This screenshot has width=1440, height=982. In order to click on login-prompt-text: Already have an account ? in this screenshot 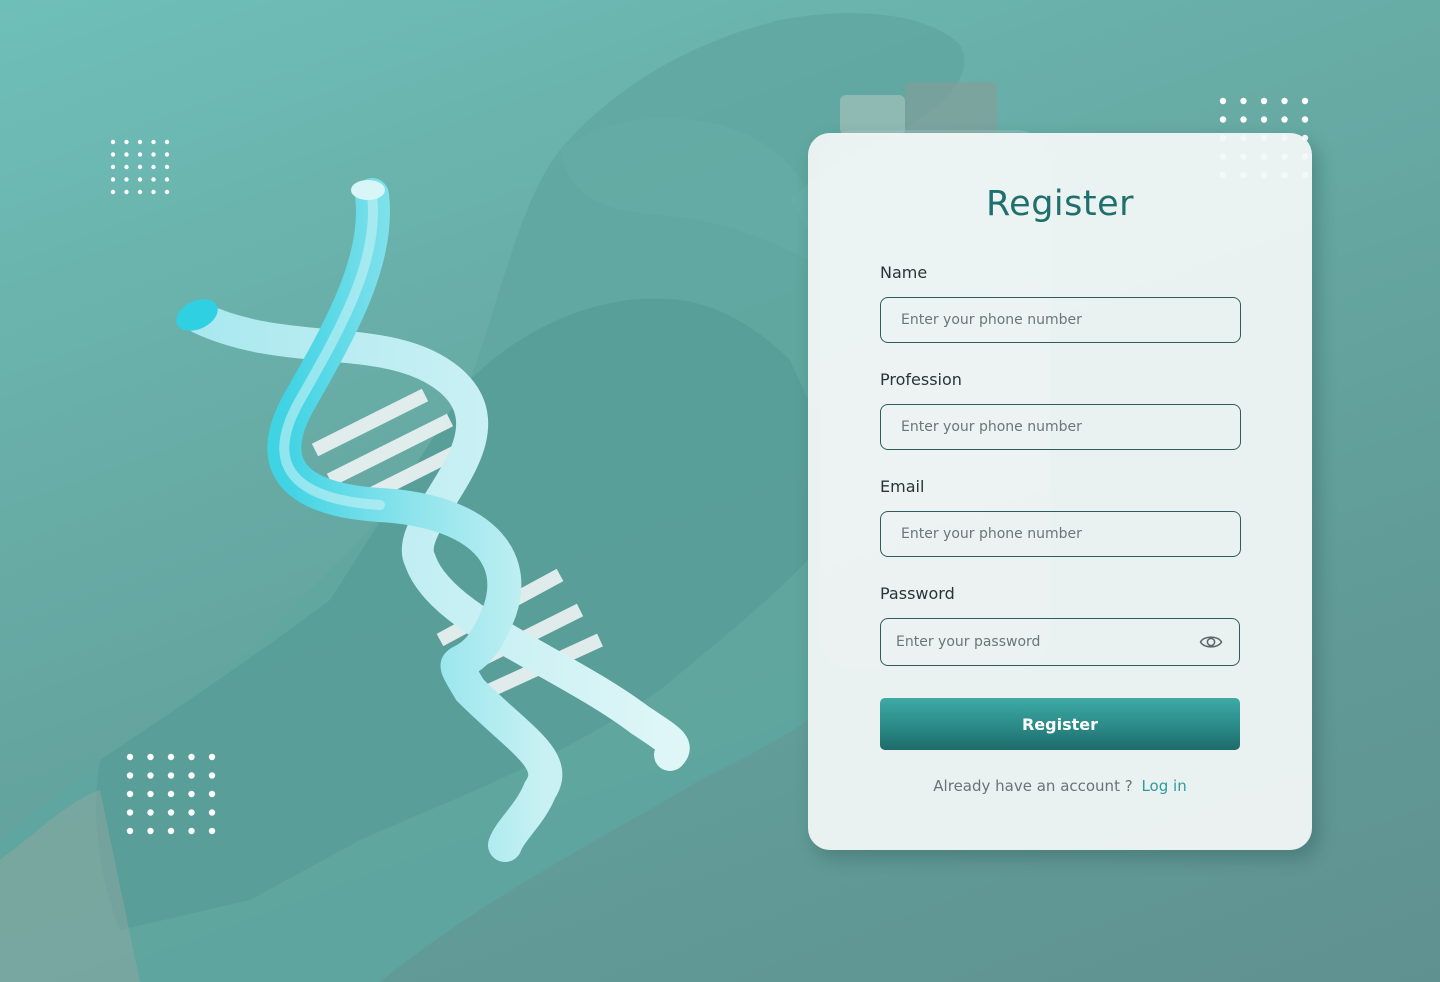, I will do `click(1033, 786)`.